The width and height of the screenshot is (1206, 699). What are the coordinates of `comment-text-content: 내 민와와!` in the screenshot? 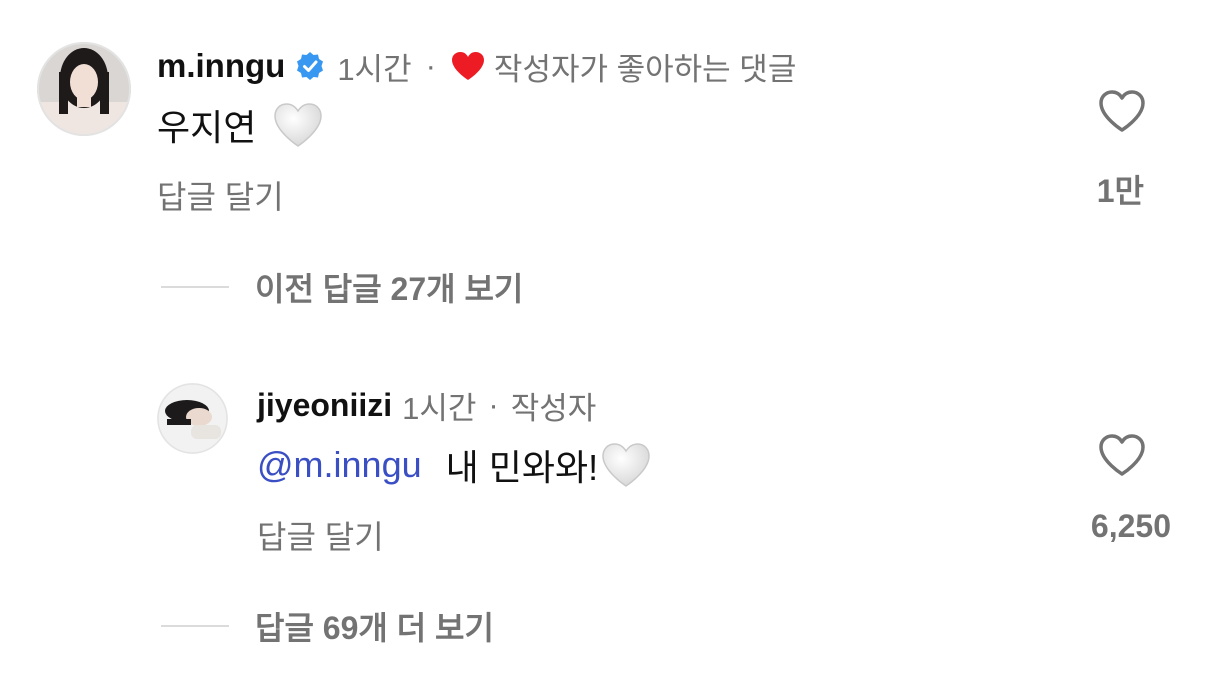 It's located at (522, 467).